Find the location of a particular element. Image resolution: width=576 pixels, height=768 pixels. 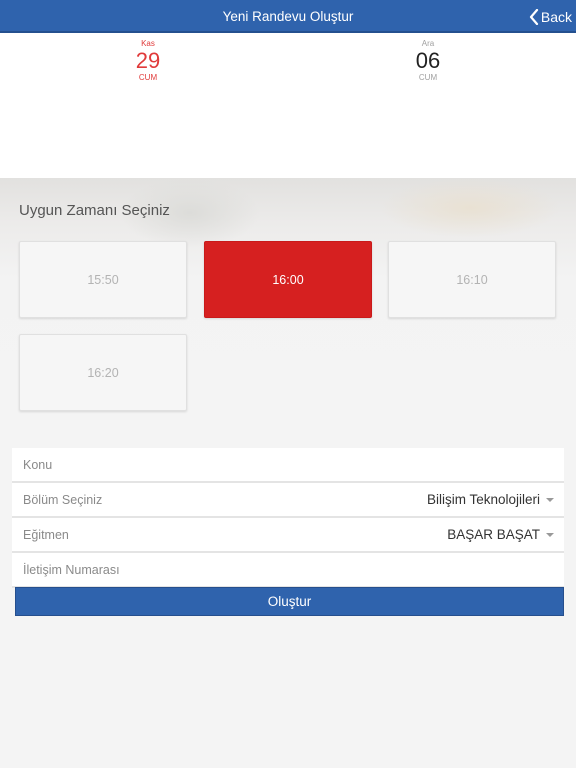

create-button: Oluştur is located at coordinates (289, 601).